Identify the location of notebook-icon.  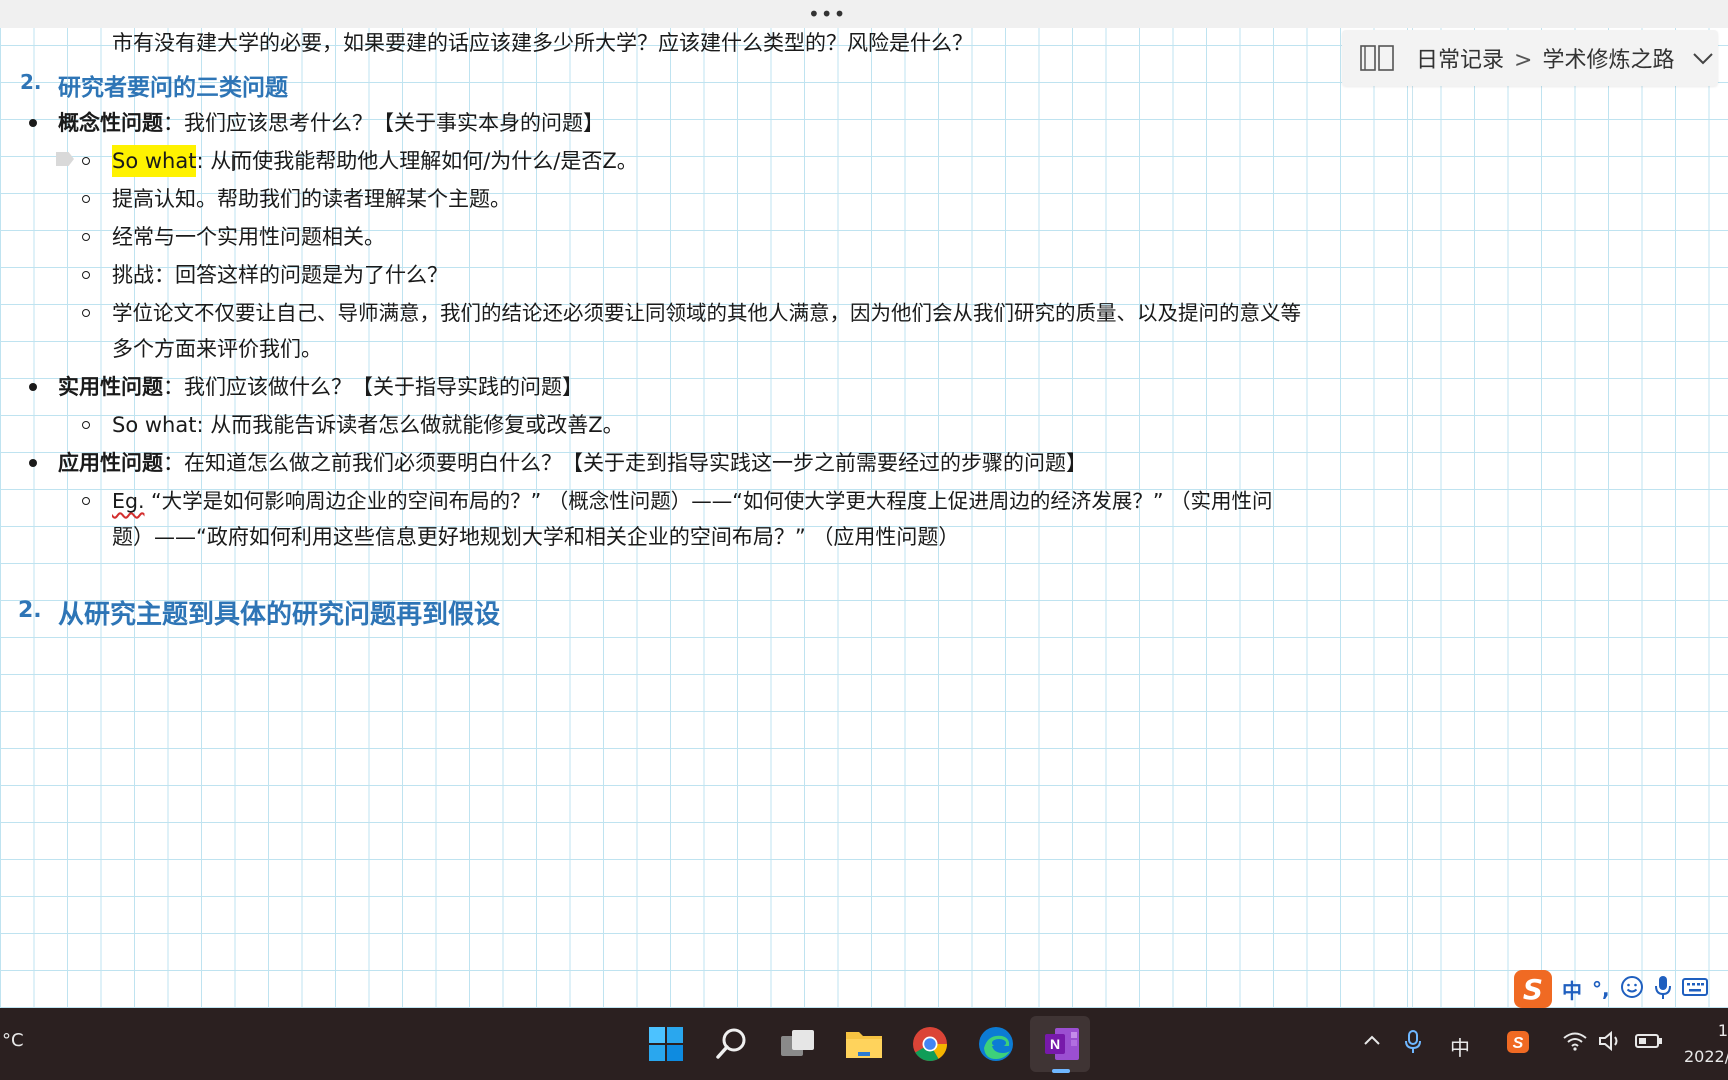
(1377, 58).